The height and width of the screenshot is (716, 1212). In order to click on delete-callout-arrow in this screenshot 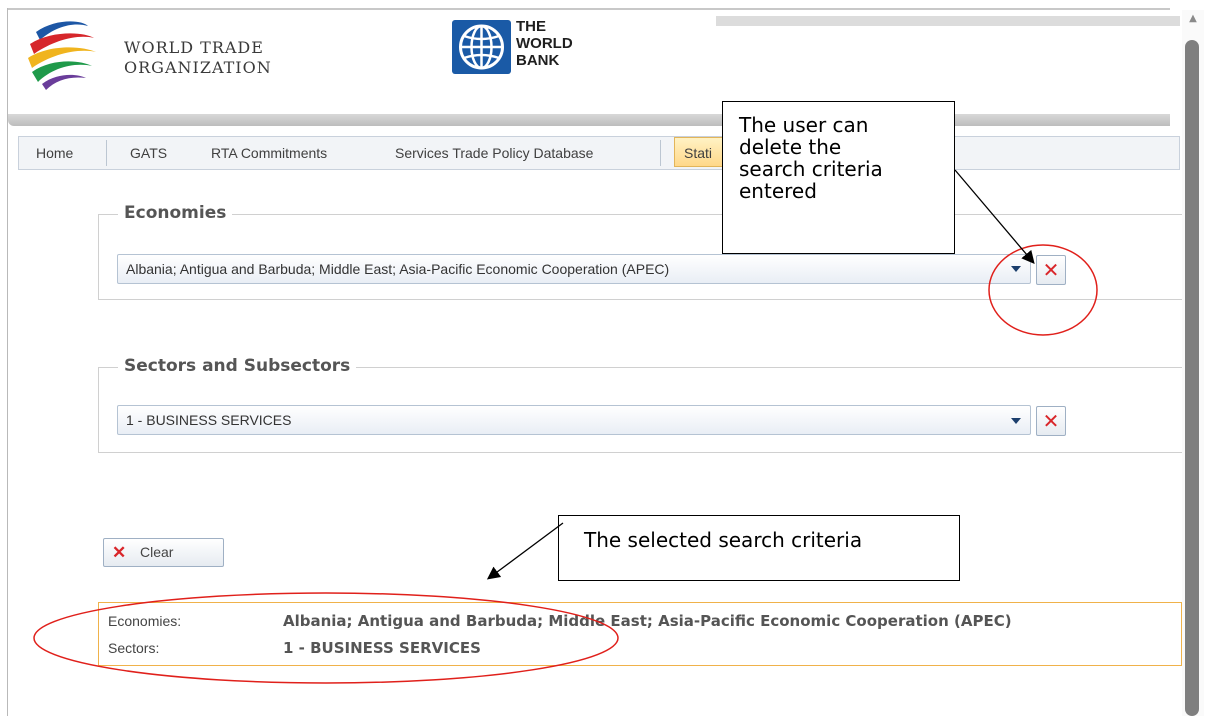, I will do `click(994, 216)`.